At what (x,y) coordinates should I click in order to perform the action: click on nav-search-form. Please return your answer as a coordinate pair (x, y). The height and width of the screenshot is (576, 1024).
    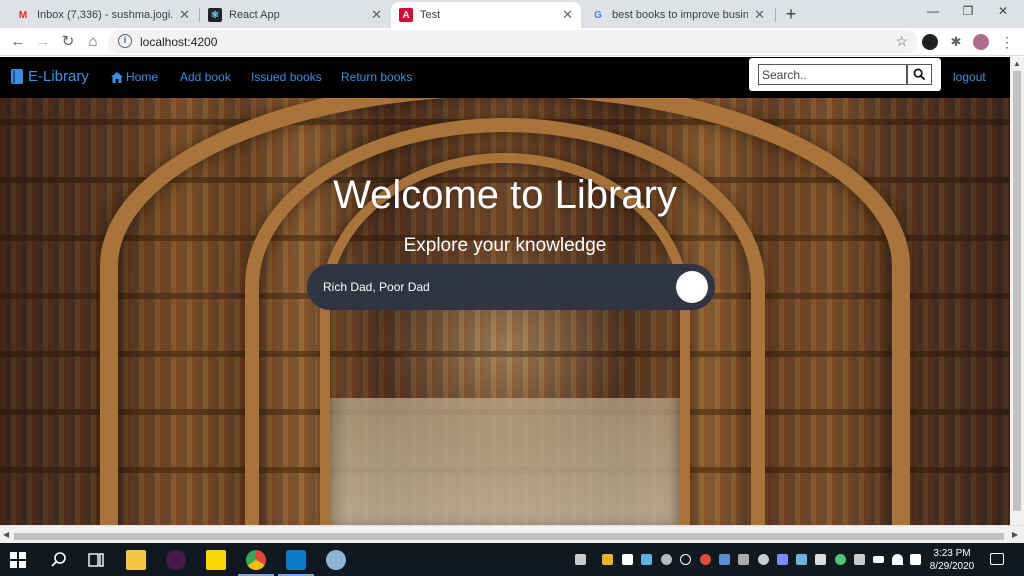
    Looking at the image, I should click on (845, 74).